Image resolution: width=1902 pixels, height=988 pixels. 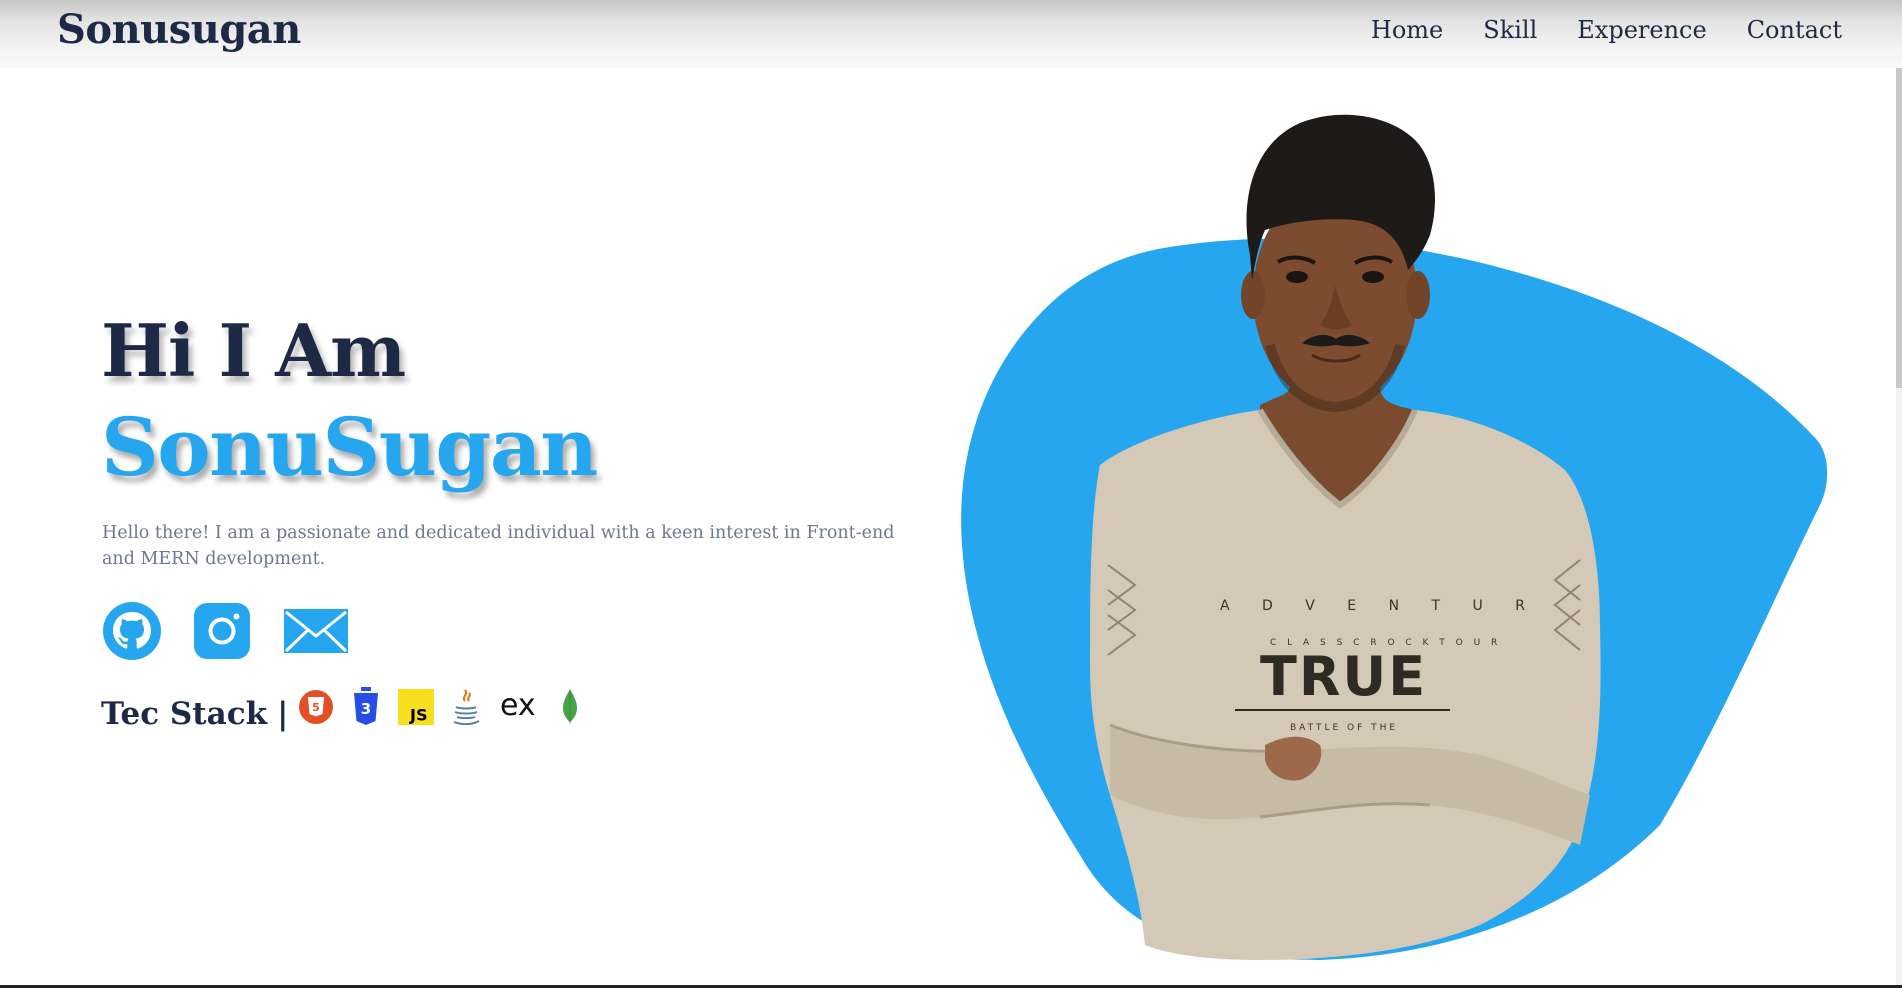 What do you see at coordinates (1379, 606) in the screenshot?
I see `svg-text: A D V E N T U R` at bounding box center [1379, 606].